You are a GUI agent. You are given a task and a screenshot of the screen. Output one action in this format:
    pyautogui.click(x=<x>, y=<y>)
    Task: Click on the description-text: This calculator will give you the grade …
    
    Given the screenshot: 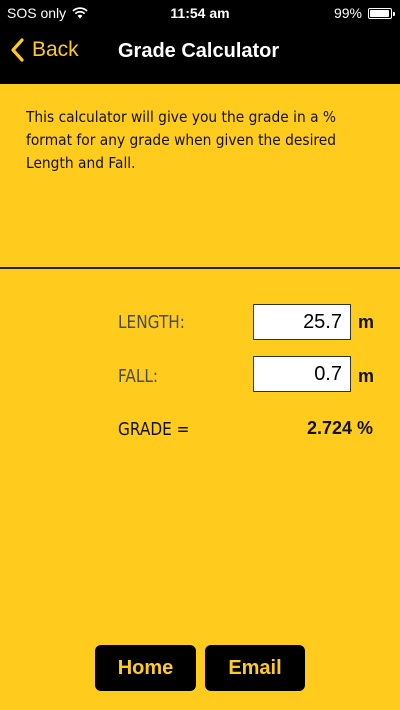 What is the action you would take?
    pyautogui.click(x=181, y=140)
    